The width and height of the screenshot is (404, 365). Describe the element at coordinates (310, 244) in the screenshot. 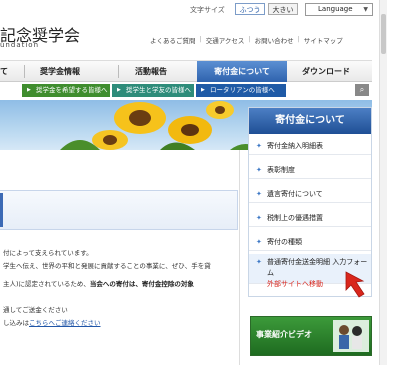

I see `sidebar-item-donation-types: ✦ 寄付の種類` at that location.